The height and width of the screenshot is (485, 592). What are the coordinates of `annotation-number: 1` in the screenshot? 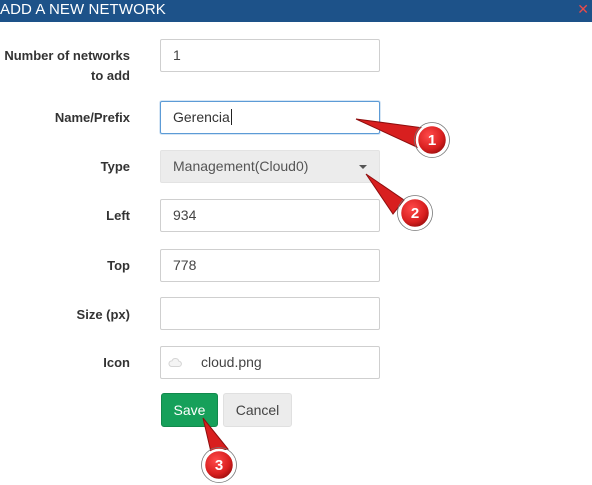 It's located at (432, 140).